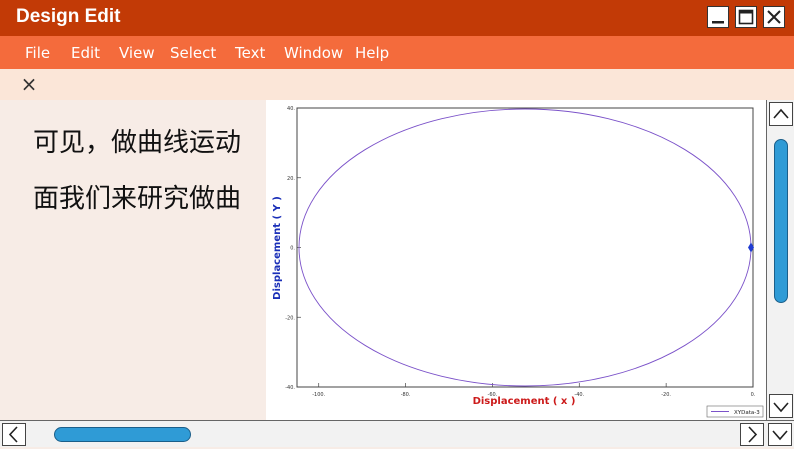 The width and height of the screenshot is (794, 449). Describe the element at coordinates (397, 18) in the screenshot. I see `title-bar: Design Edit` at that location.